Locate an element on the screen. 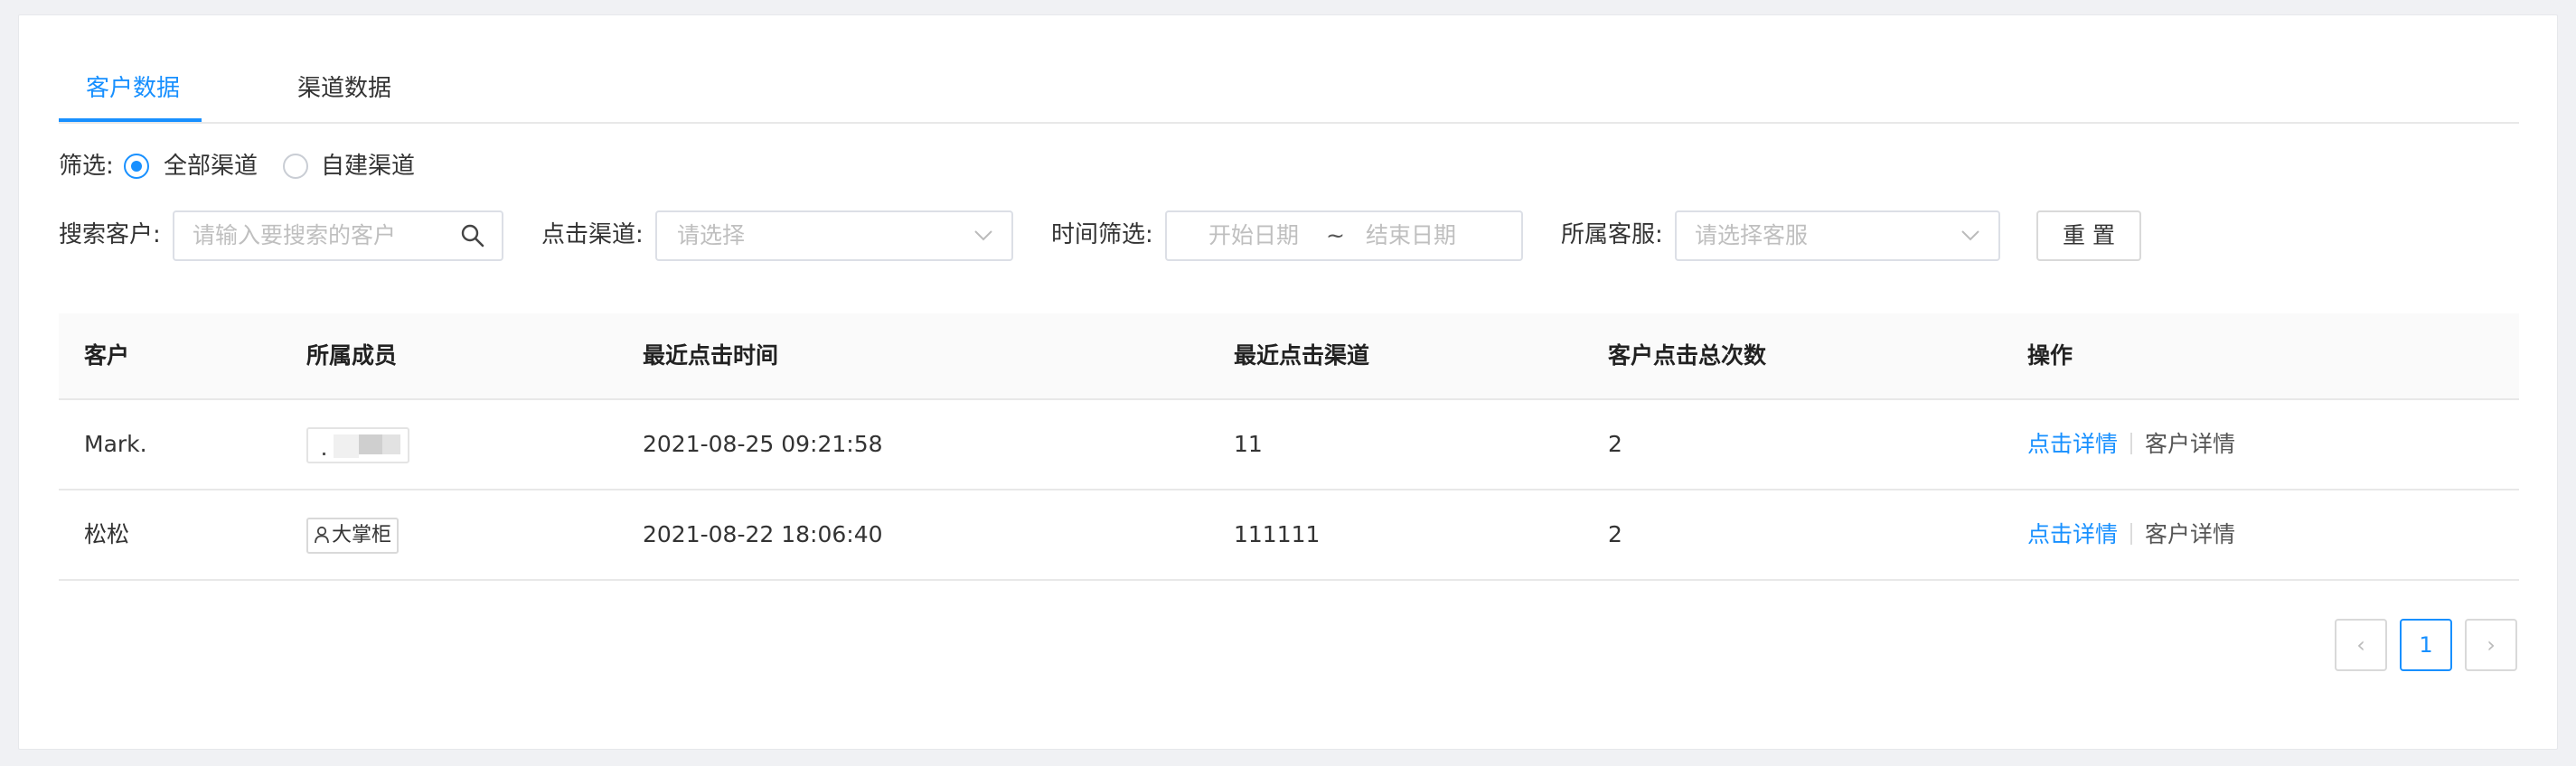  service-select: 请选择客服 is located at coordinates (1838, 235).